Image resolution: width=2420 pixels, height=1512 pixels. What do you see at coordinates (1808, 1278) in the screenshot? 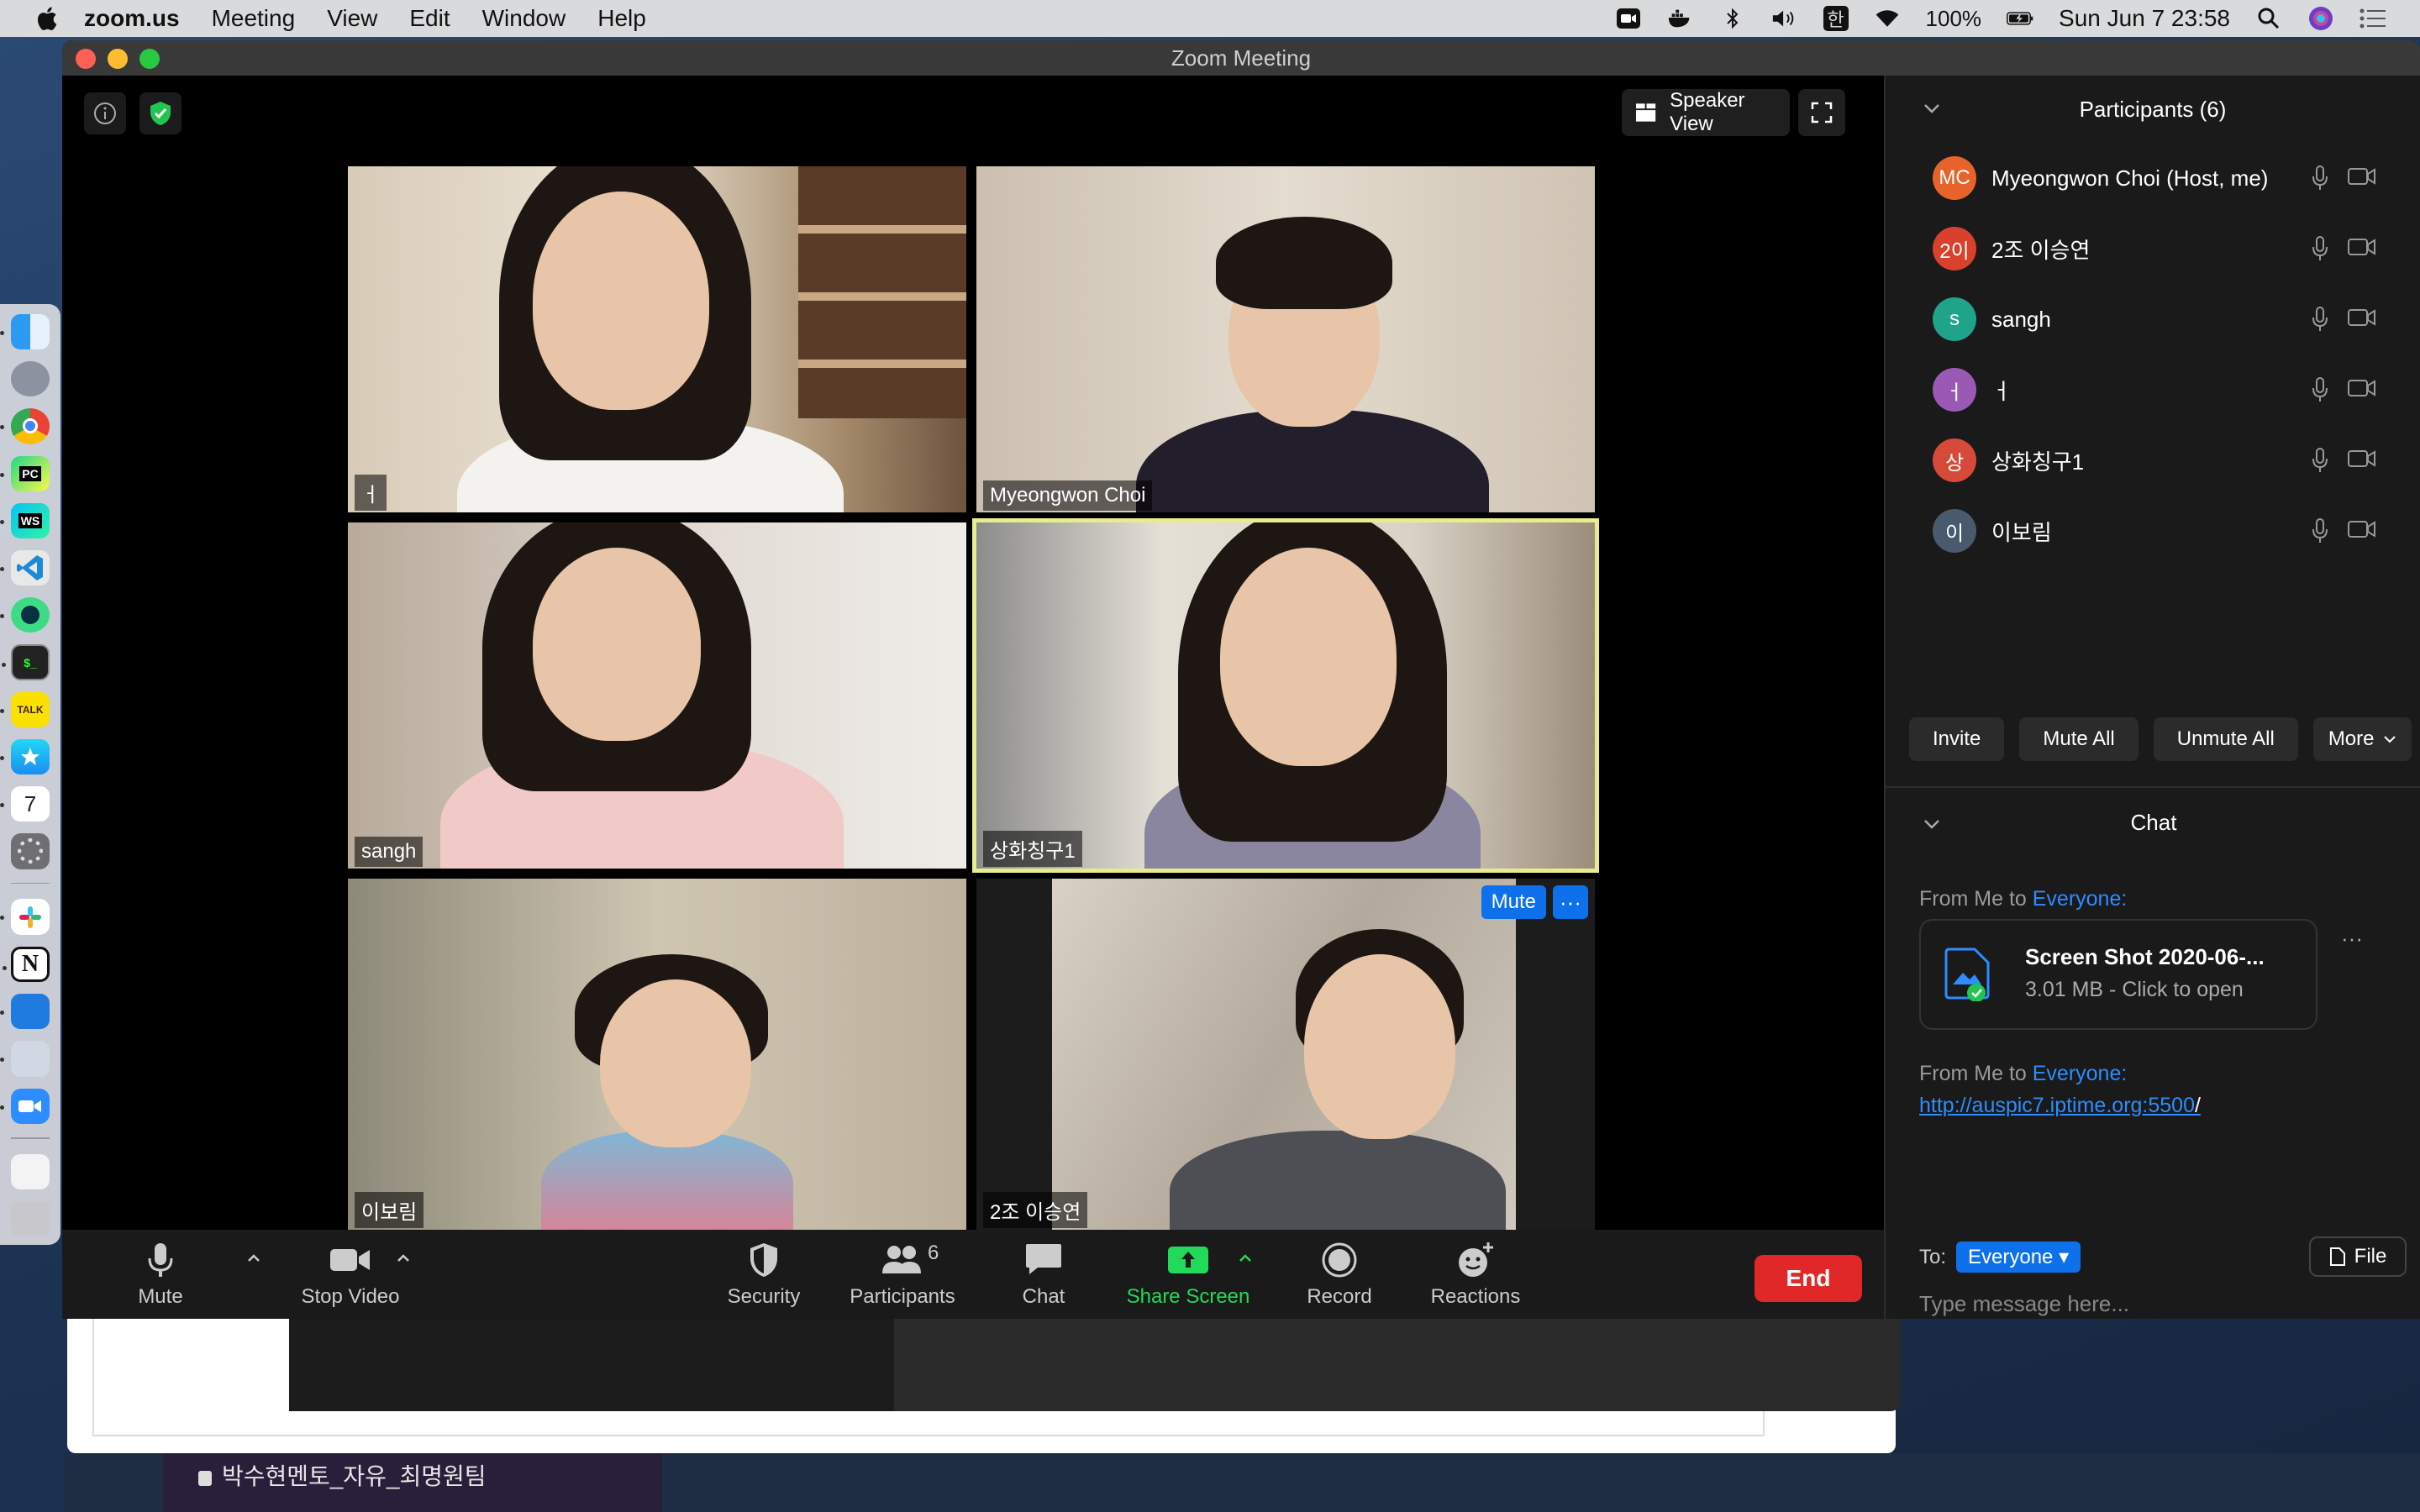
I see `end-meeting-button: End` at bounding box center [1808, 1278].